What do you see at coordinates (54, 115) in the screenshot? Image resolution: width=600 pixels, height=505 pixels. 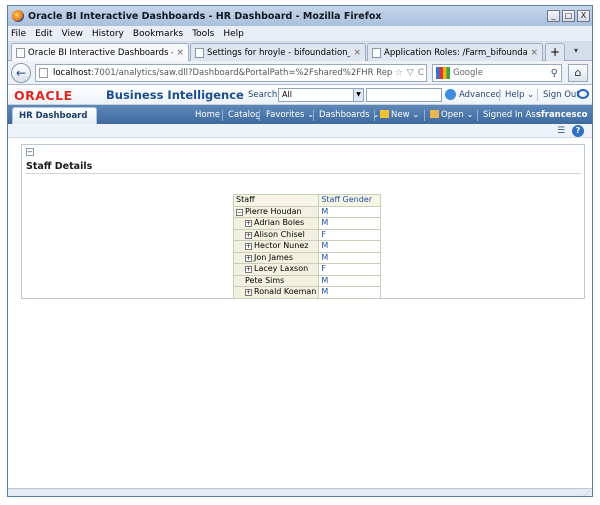 I see `dashboard-tab: HR Dashboard` at bounding box center [54, 115].